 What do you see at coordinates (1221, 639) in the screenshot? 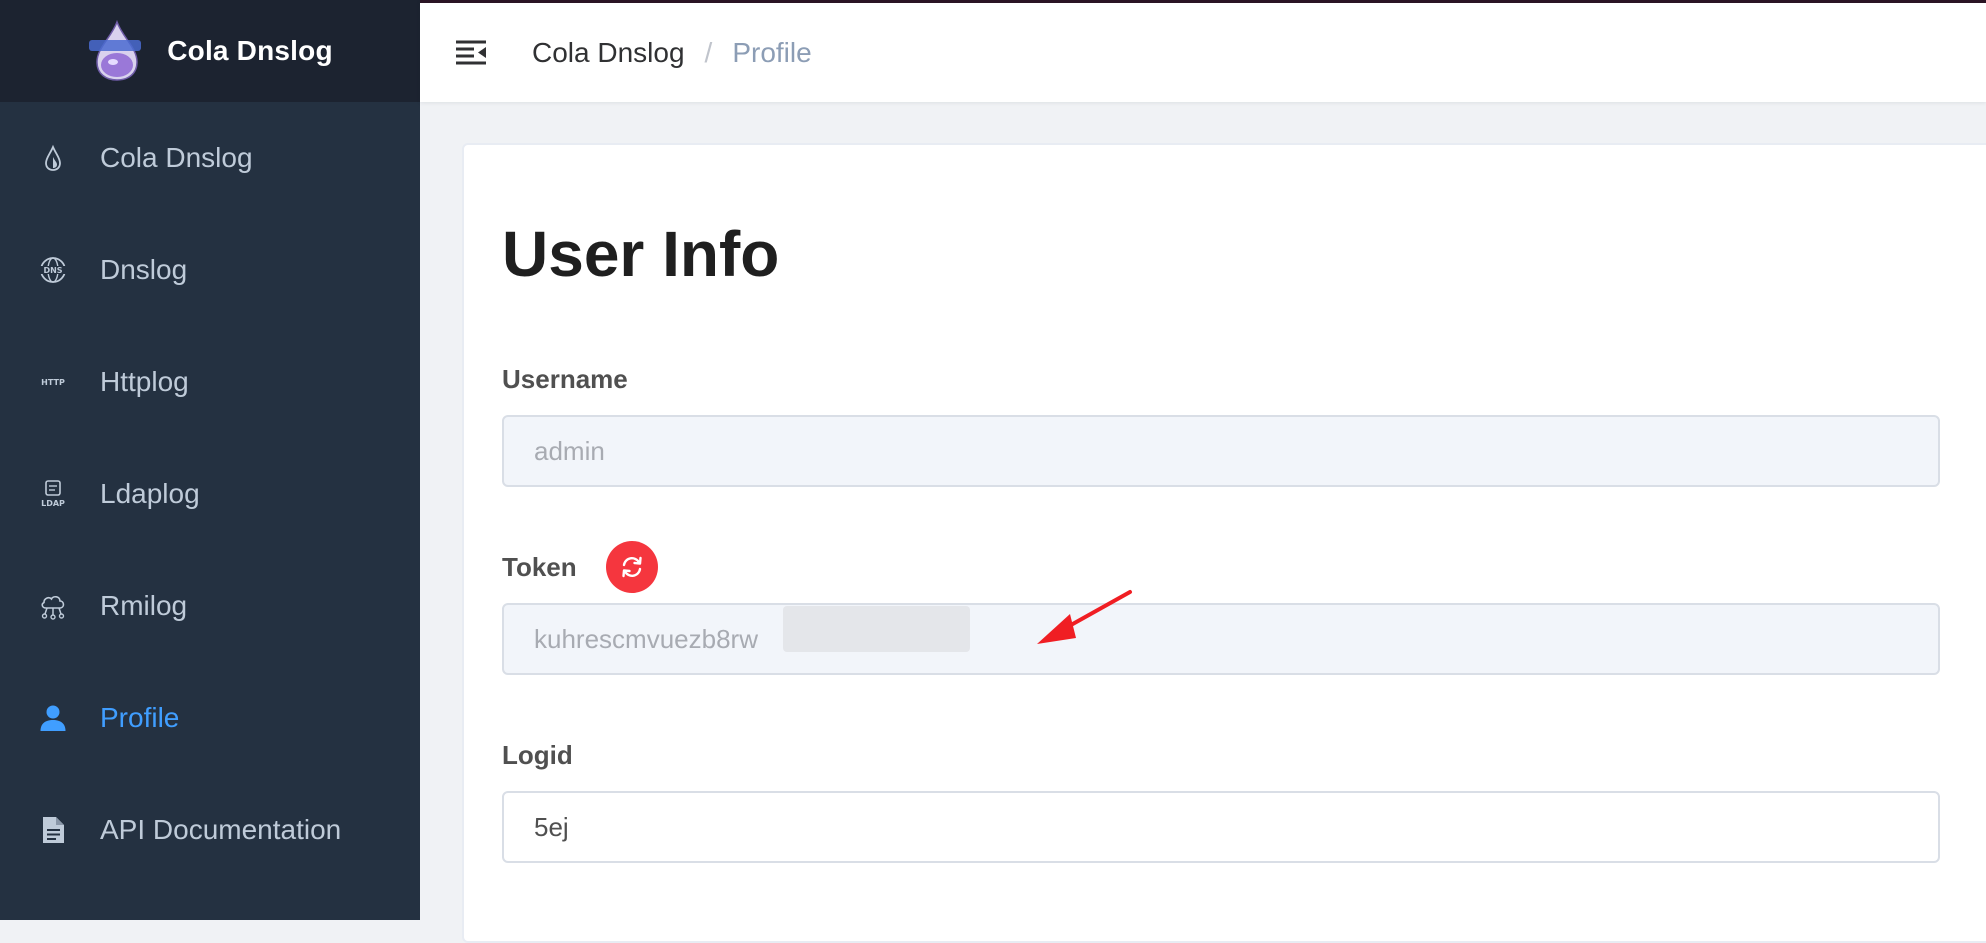
I see `token-input` at bounding box center [1221, 639].